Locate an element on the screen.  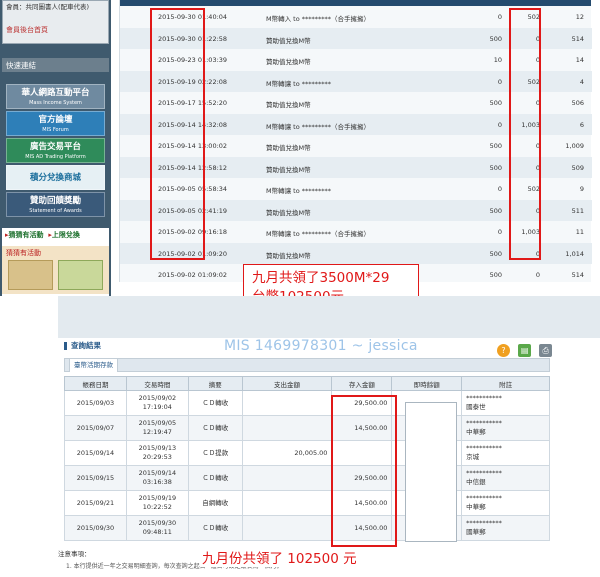
statement-time: 2015/09/14 03:16:38 is located at coordinates (157, 478).